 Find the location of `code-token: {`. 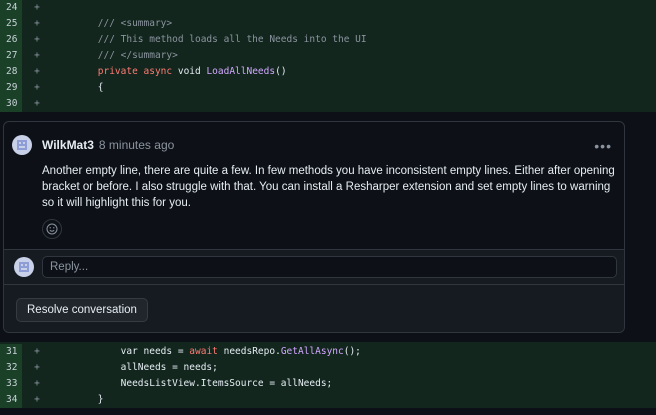

code-token: { is located at coordinates (78, 87).